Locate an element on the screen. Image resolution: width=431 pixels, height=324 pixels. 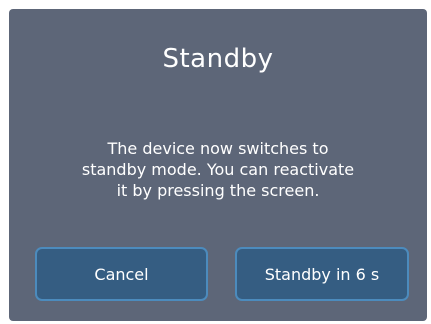
dialog-title: Standby is located at coordinates (218, 59).